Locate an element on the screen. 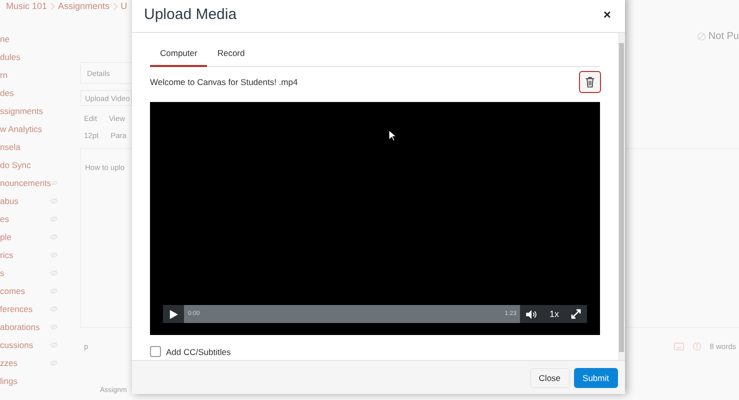  nav-link: lings is located at coordinates (9, 381).